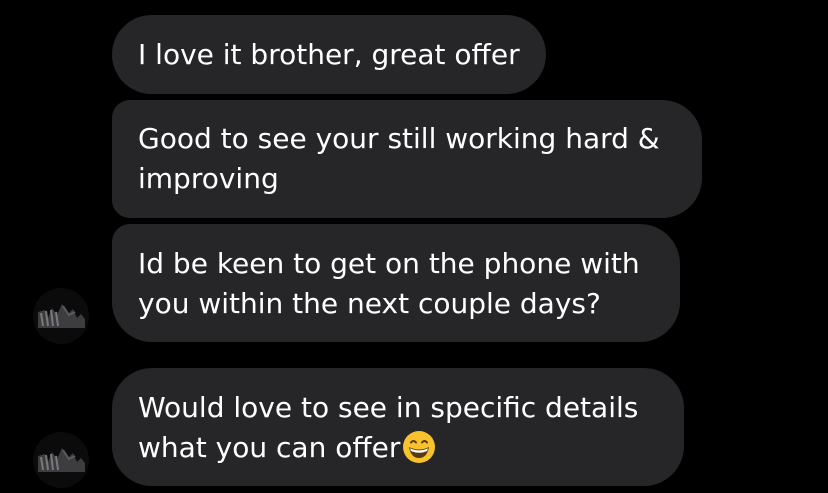 This screenshot has height=493, width=828. I want to click on message-text: Good to see your still working hard &, so click(399, 138).